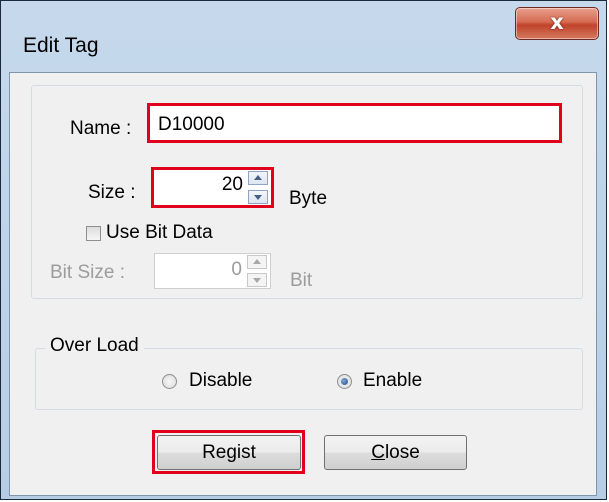  Describe the element at coordinates (378, 452) in the screenshot. I see `close-button-mnemonic: C` at that location.